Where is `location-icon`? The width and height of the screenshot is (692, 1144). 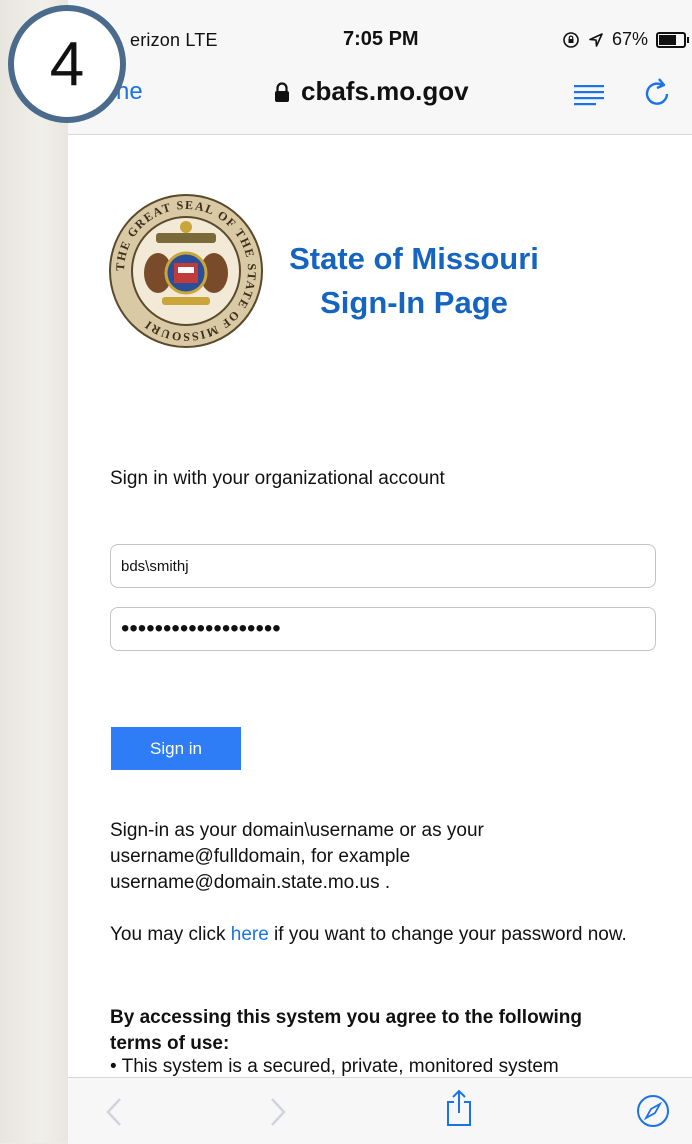 location-icon is located at coordinates (596, 39).